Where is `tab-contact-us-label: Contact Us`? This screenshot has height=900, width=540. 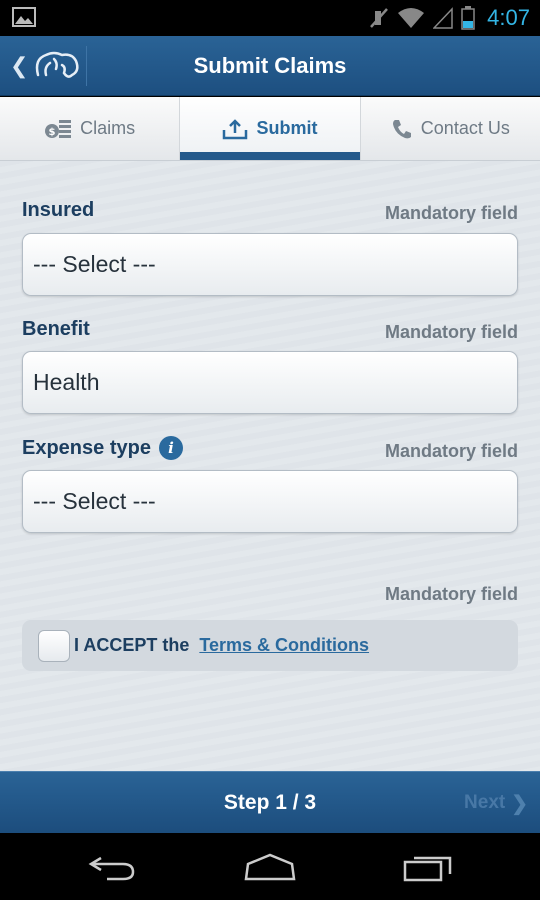 tab-contact-us-label: Contact Us is located at coordinates (465, 128).